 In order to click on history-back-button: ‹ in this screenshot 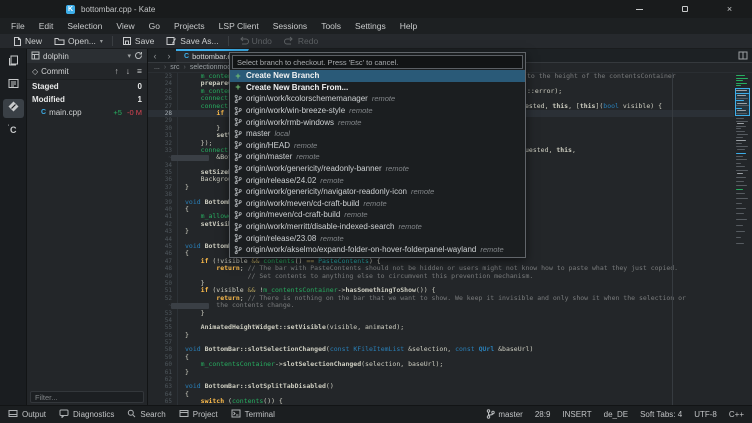, I will do `click(155, 55)`.